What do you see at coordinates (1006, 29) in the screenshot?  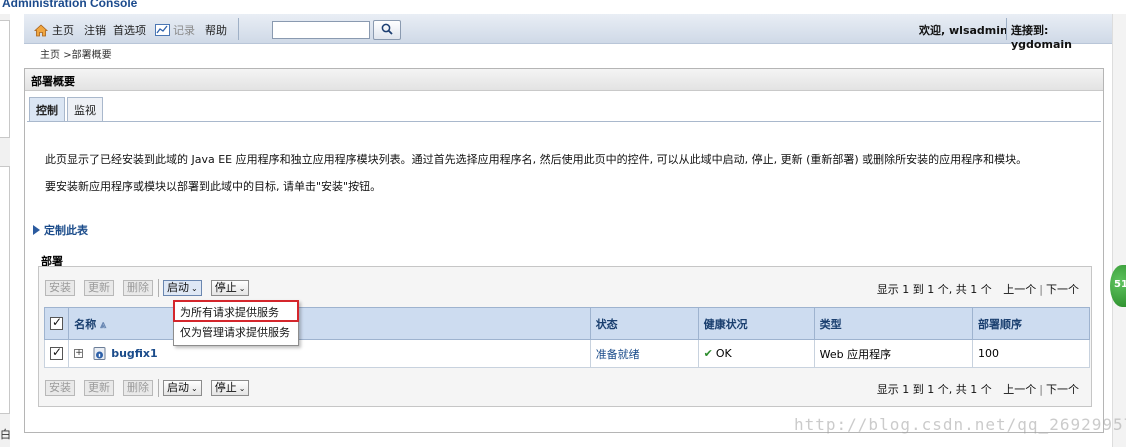 I see `toolbar-divider-right` at bounding box center [1006, 29].